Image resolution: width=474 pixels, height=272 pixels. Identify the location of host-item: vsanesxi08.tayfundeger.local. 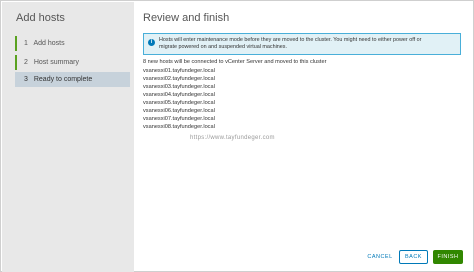
(179, 127).